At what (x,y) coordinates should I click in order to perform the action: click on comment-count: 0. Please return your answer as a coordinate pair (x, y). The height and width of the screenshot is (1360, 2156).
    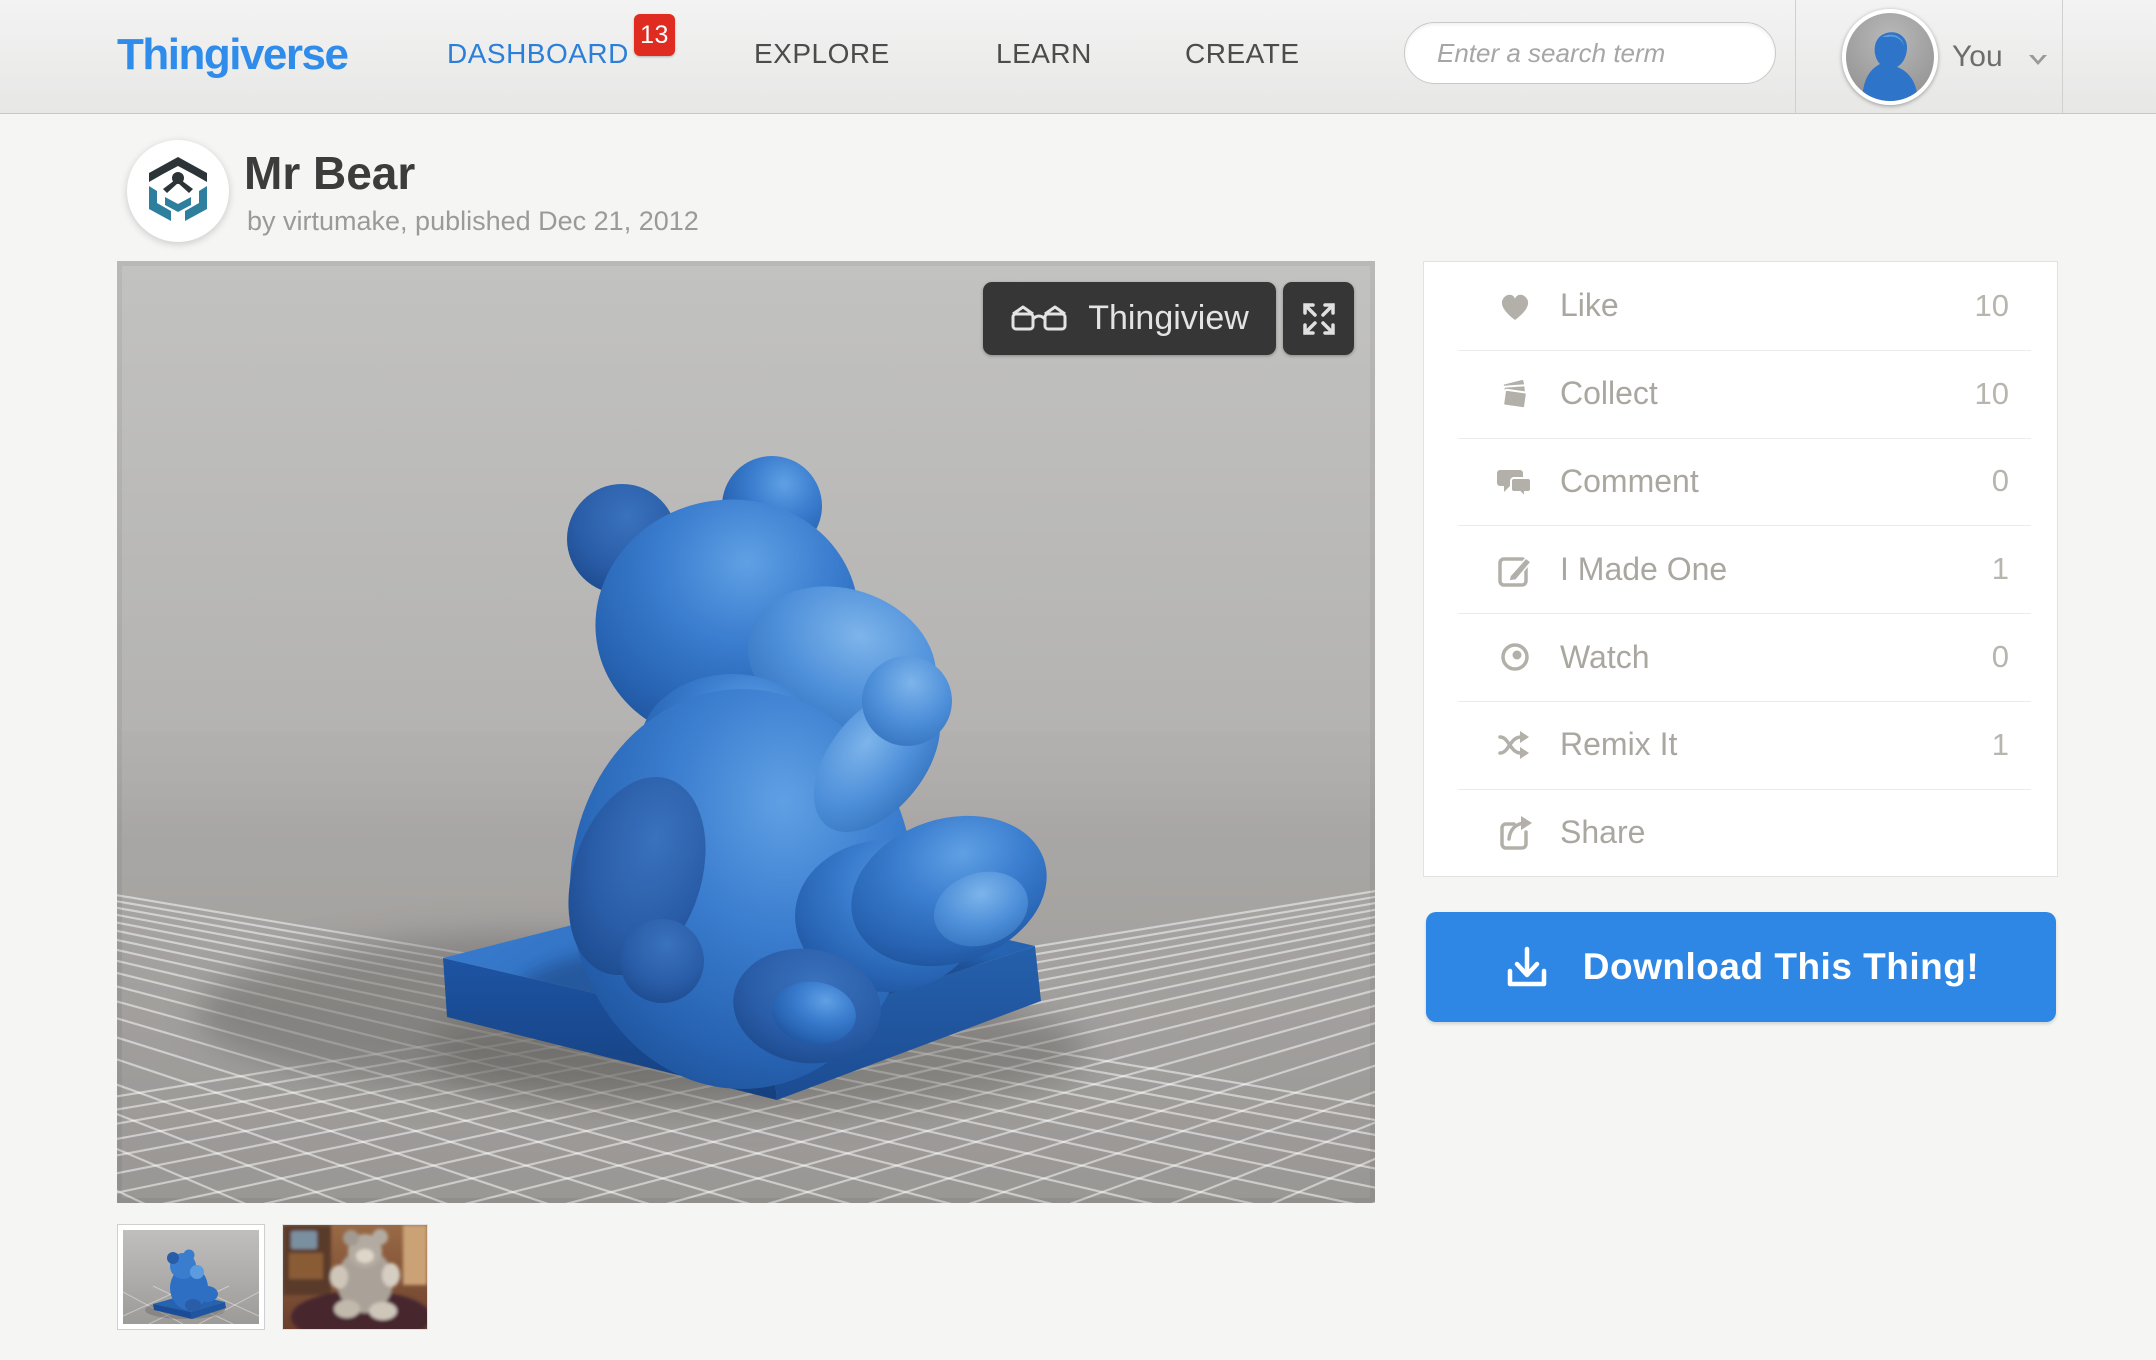
    Looking at the image, I should click on (2000, 481).